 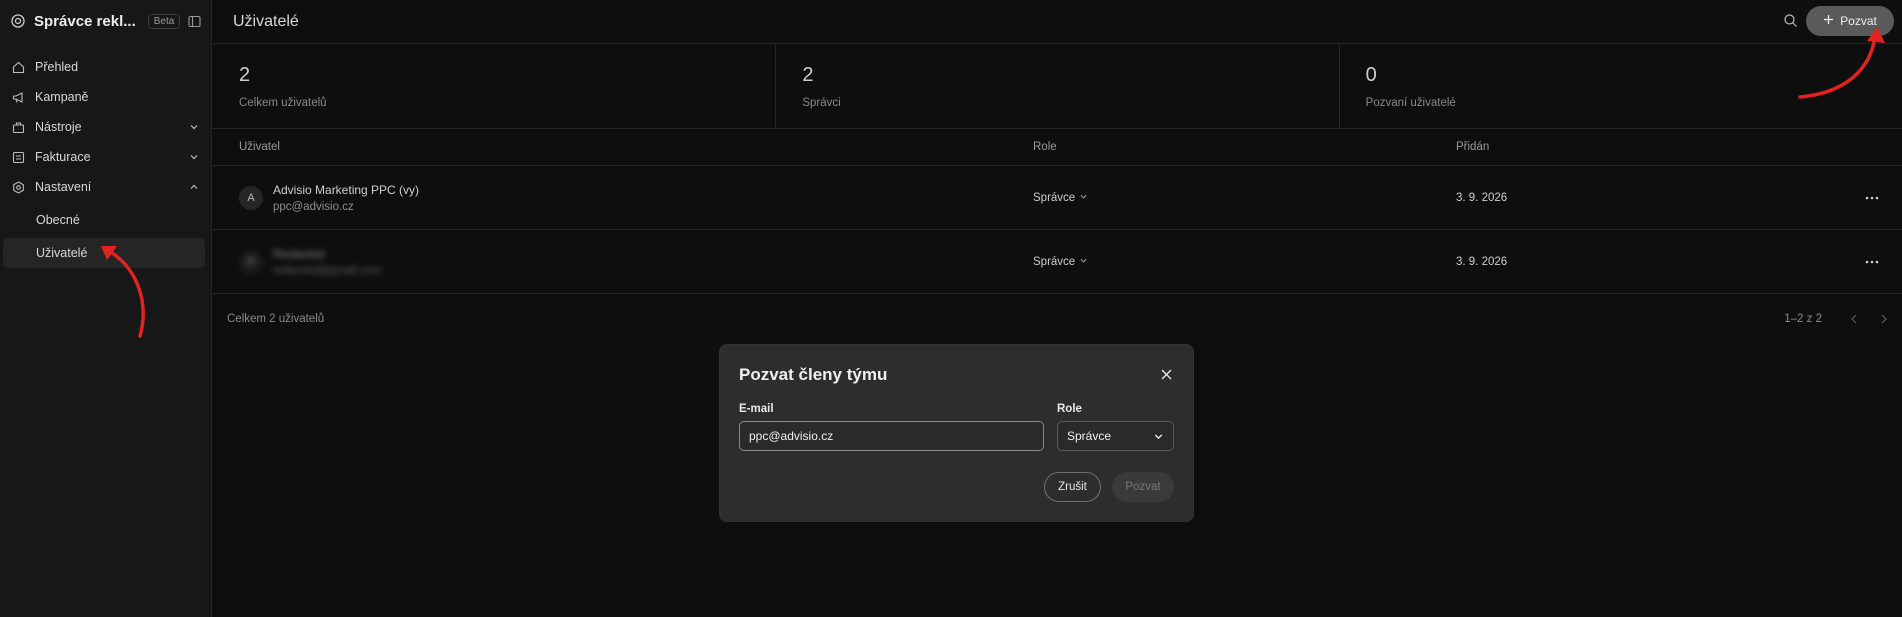 What do you see at coordinates (1869, 319) in the screenshot?
I see `pagination` at bounding box center [1869, 319].